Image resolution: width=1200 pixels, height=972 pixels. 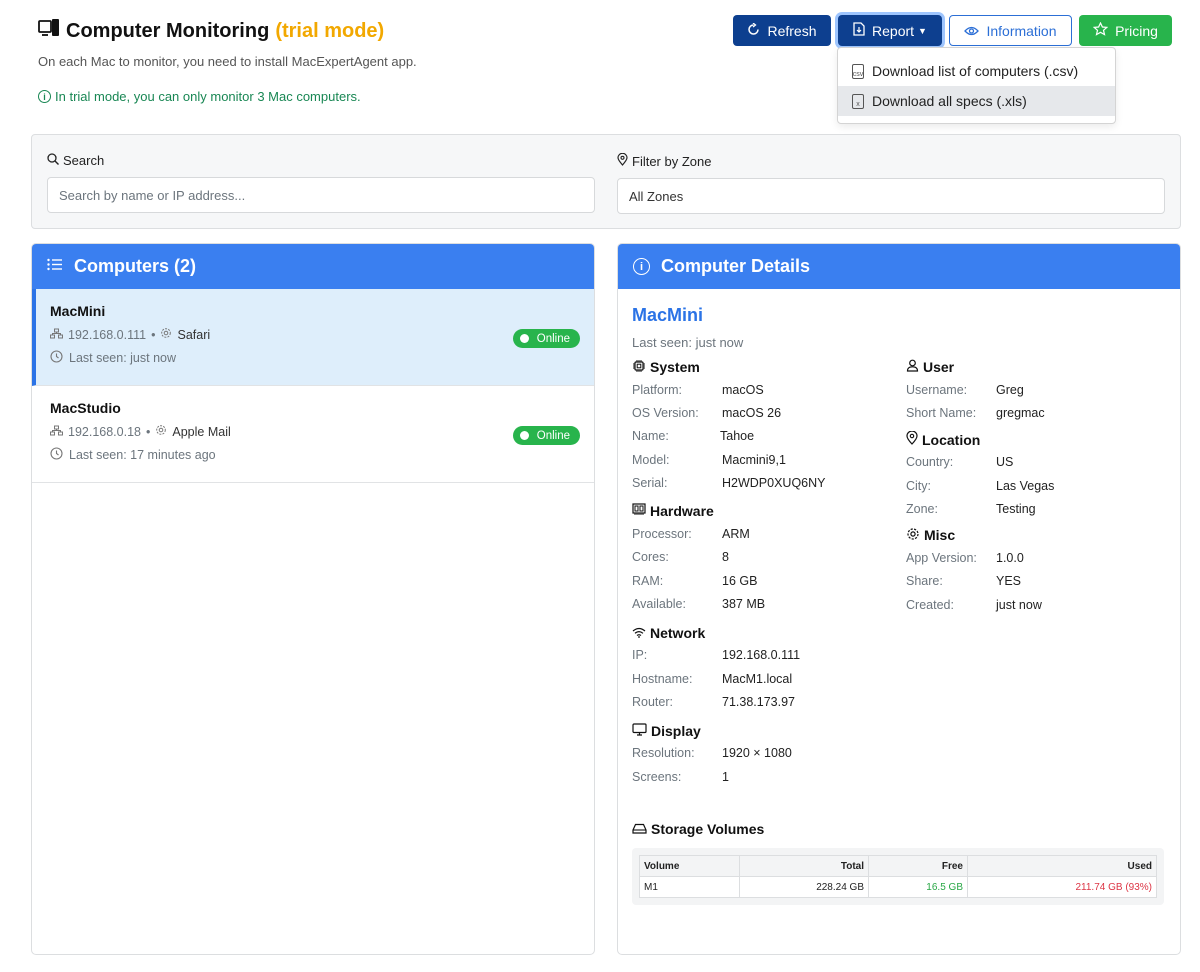 What do you see at coordinates (639, 367) in the screenshot?
I see `cpu-icon` at bounding box center [639, 367].